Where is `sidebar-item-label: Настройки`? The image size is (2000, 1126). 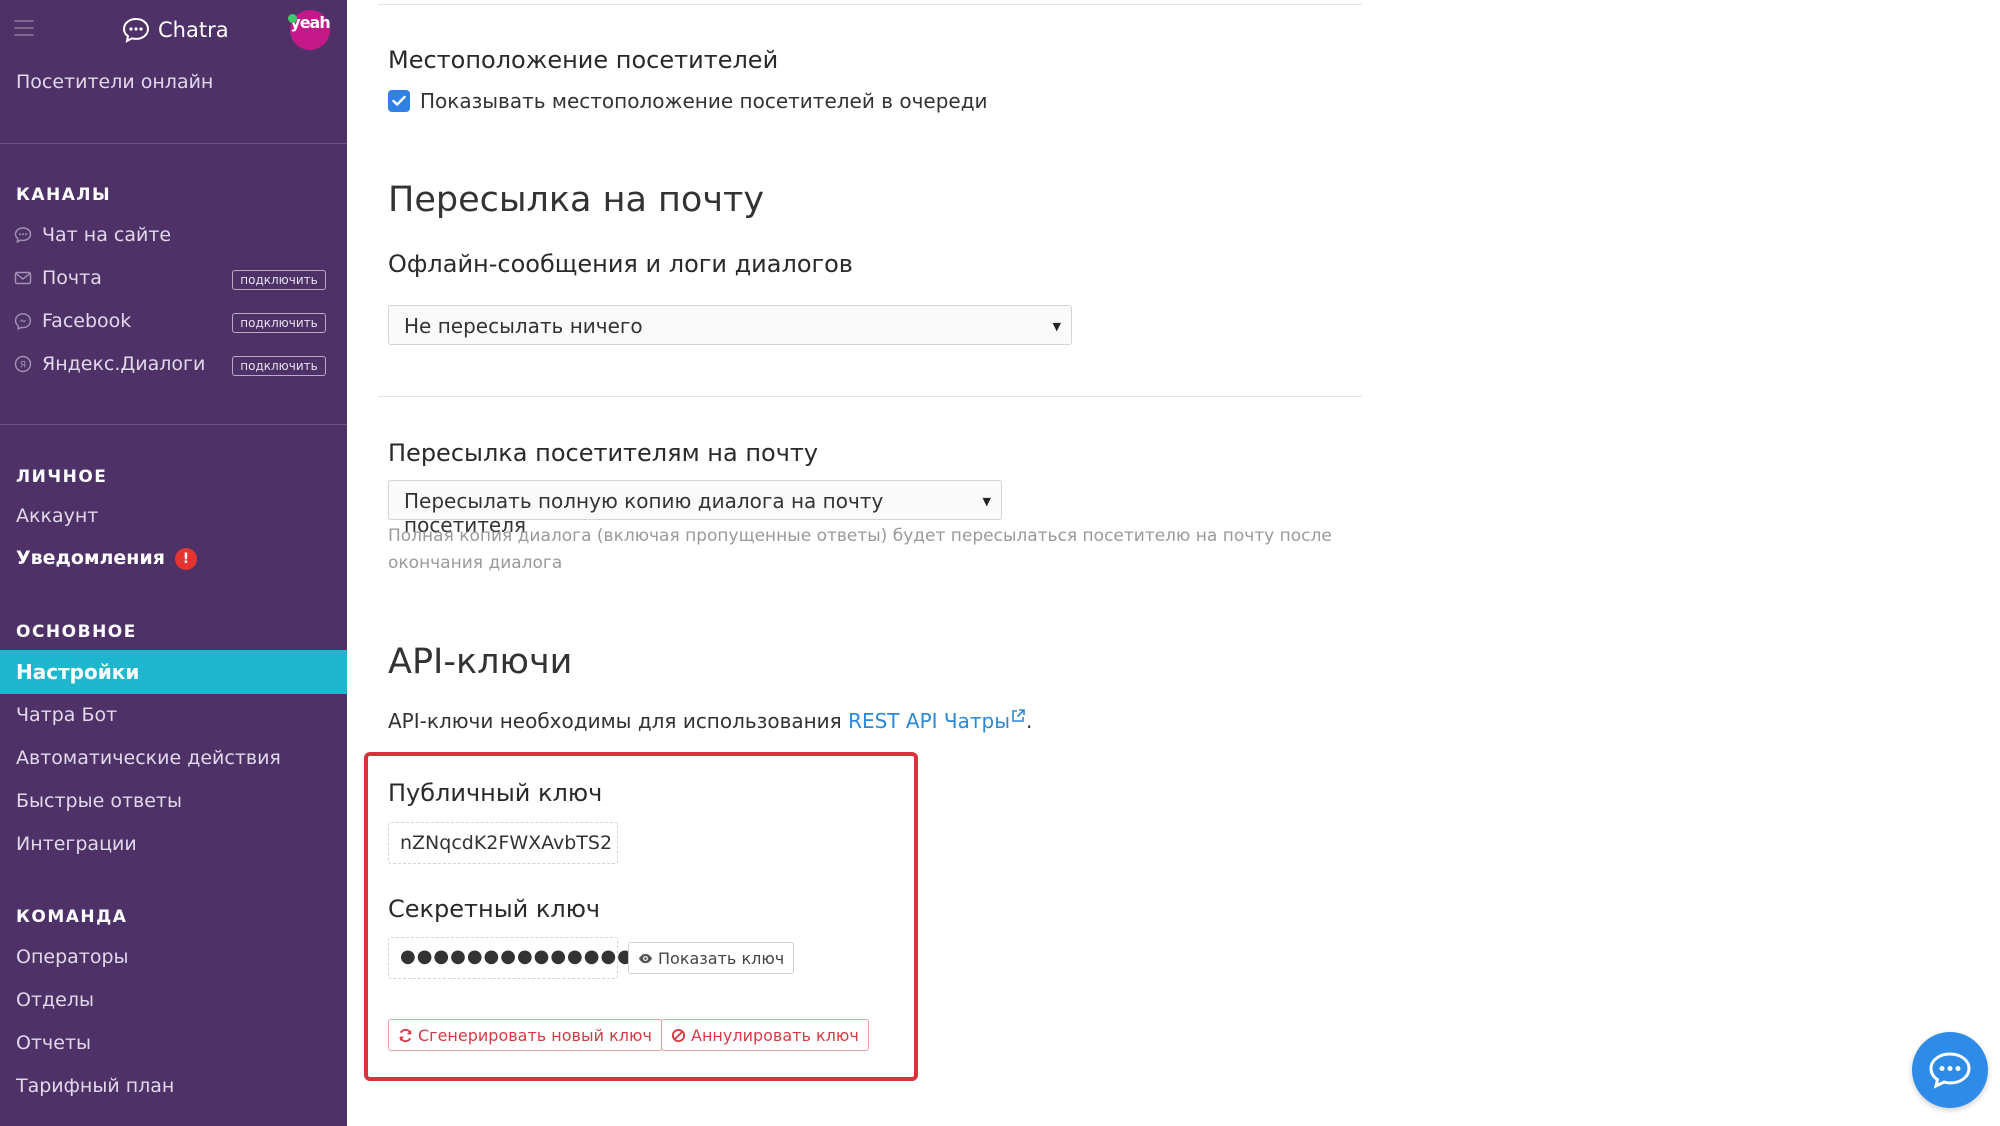 sidebar-item-label: Настройки is located at coordinates (78, 672).